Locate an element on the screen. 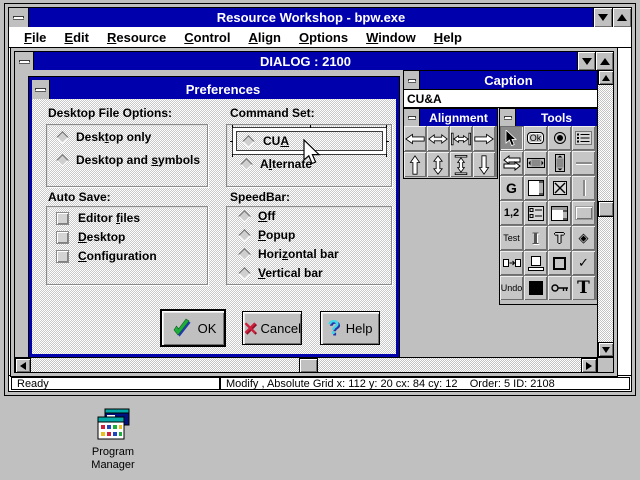  box-arrow-icon is located at coordinates (511, 263).